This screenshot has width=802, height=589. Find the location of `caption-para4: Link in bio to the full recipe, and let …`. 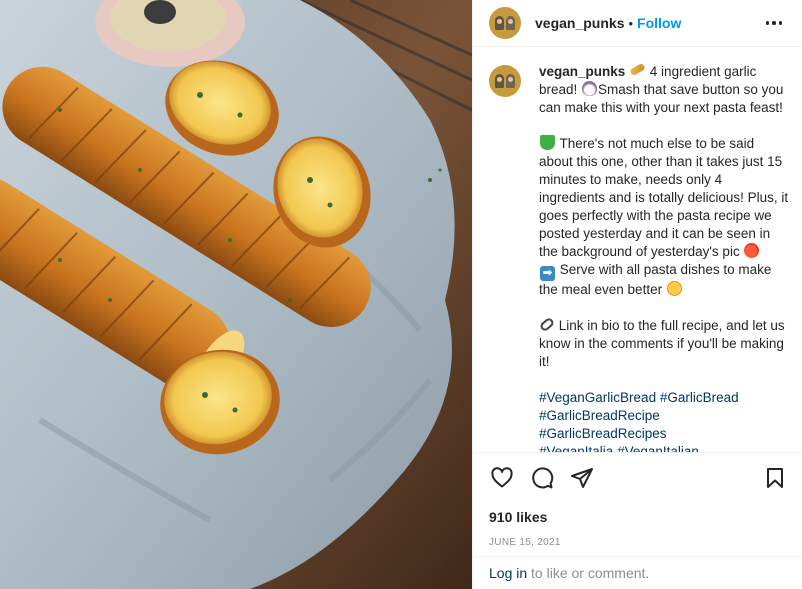

caption-para4: Link in bio to the full recipe, and let … is located at coordinates (664, 343).